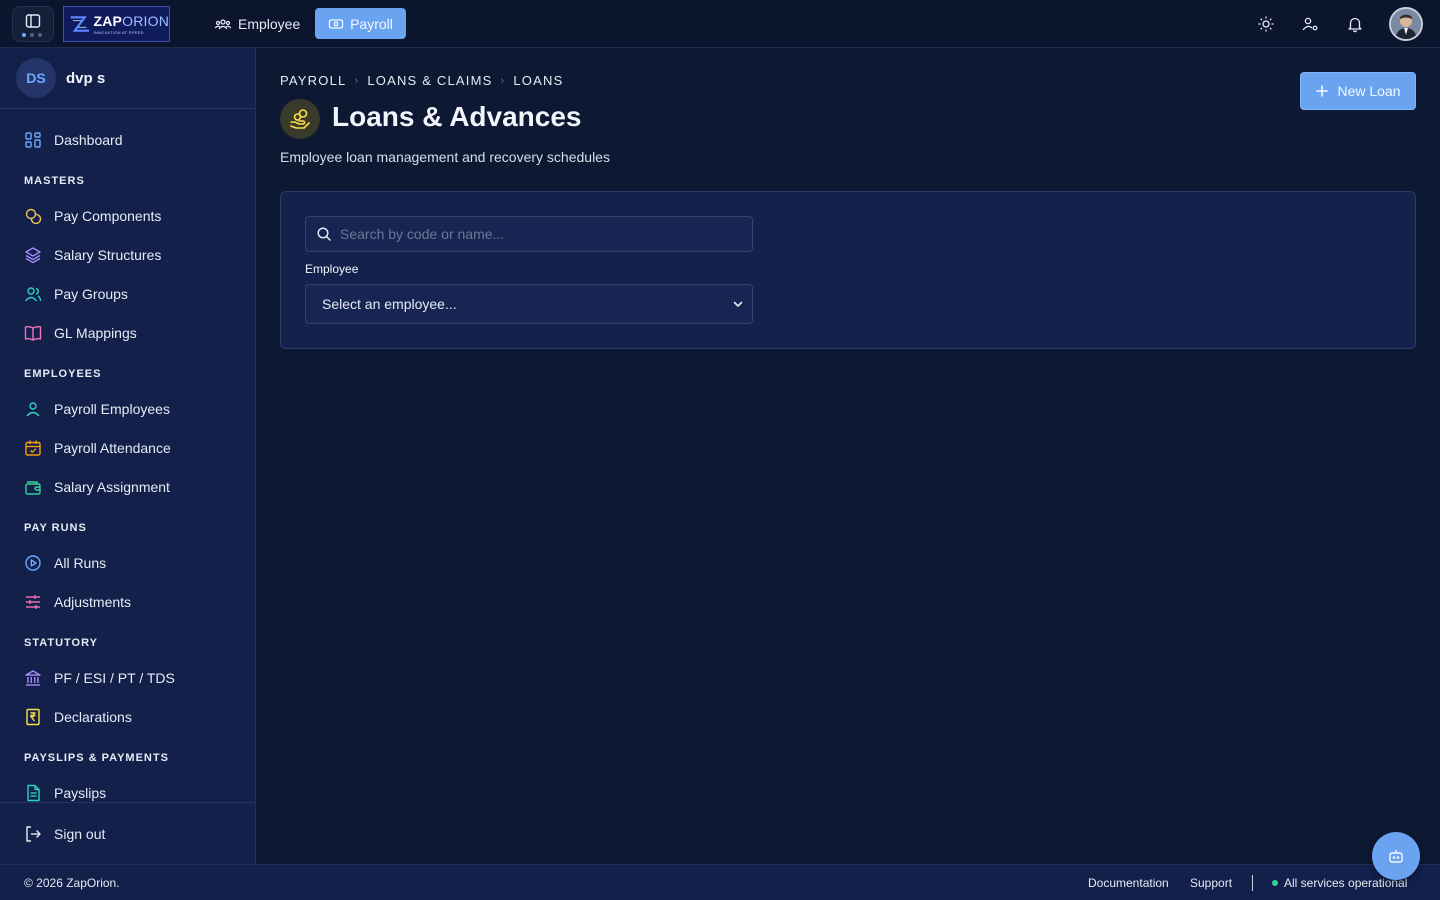  I want to click on sign-out-button: Sign out, so click(128, 834).